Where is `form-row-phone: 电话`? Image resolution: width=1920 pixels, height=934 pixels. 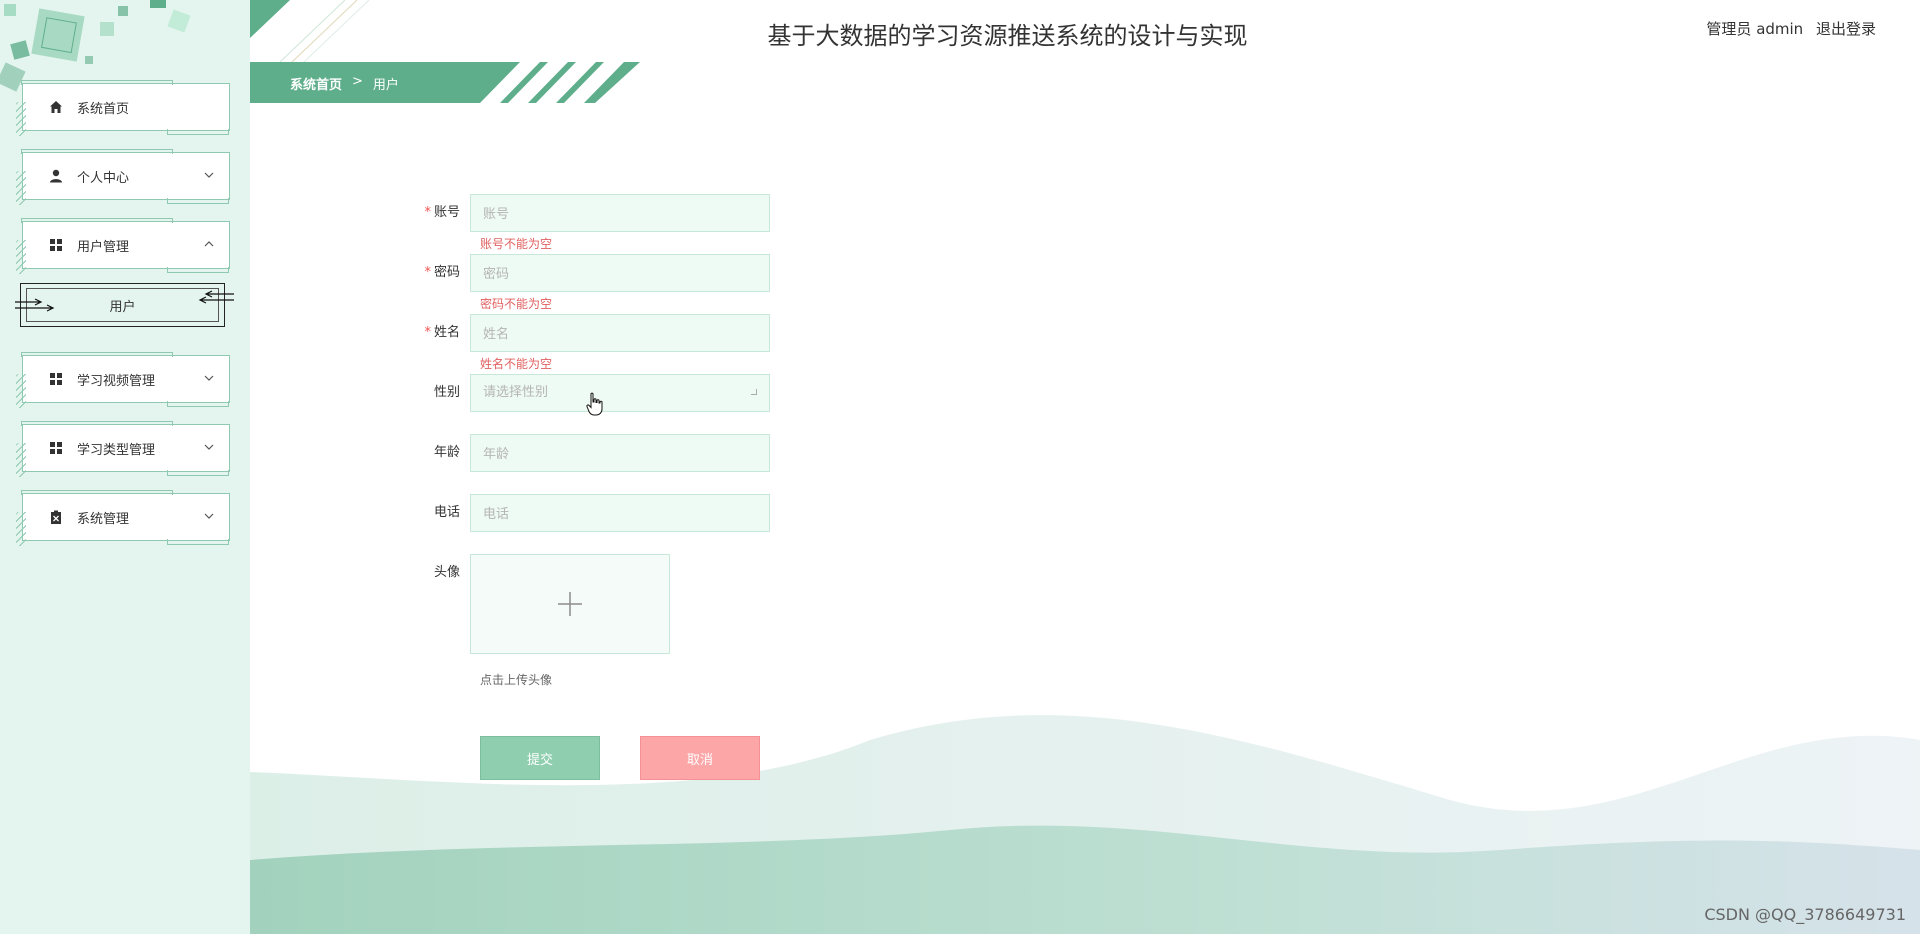
form-row-phone: 电话 is located at coordinates (585, 513).